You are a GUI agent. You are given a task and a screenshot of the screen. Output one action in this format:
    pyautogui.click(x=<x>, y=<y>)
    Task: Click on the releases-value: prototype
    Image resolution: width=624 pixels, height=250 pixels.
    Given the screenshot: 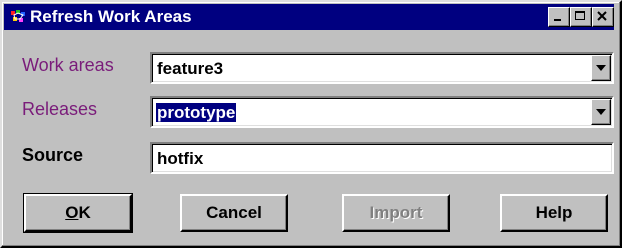 What is the action you would take?
    pyautogui.click(x=196, y=112)
    